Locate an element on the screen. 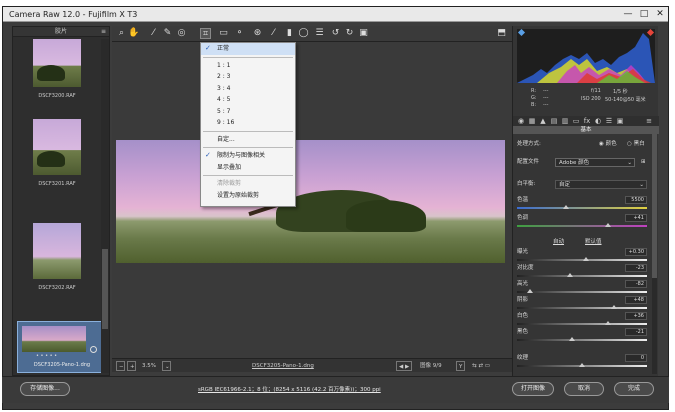  zoom-out-icon: − is located at coordinates (120, 366).